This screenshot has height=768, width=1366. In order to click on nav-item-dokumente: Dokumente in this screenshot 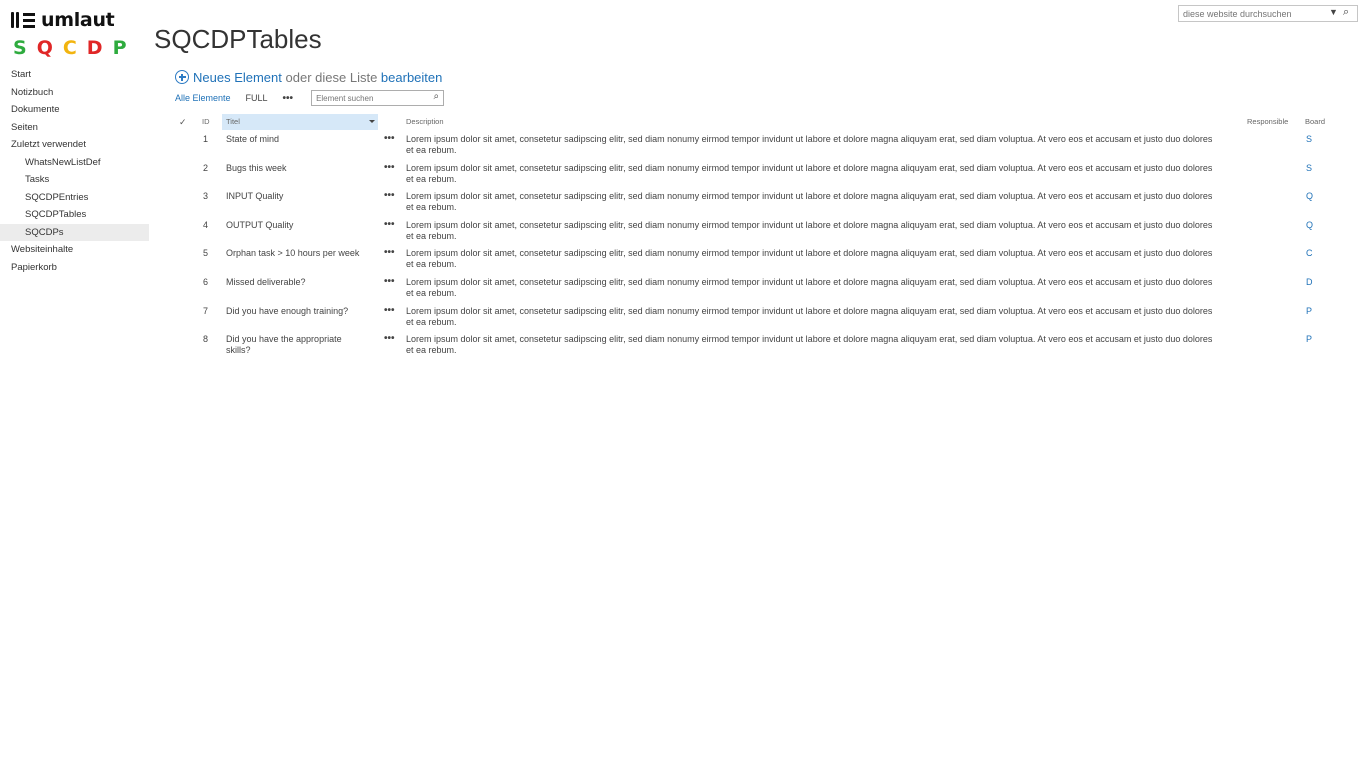, I will do `click(74, 110)`.